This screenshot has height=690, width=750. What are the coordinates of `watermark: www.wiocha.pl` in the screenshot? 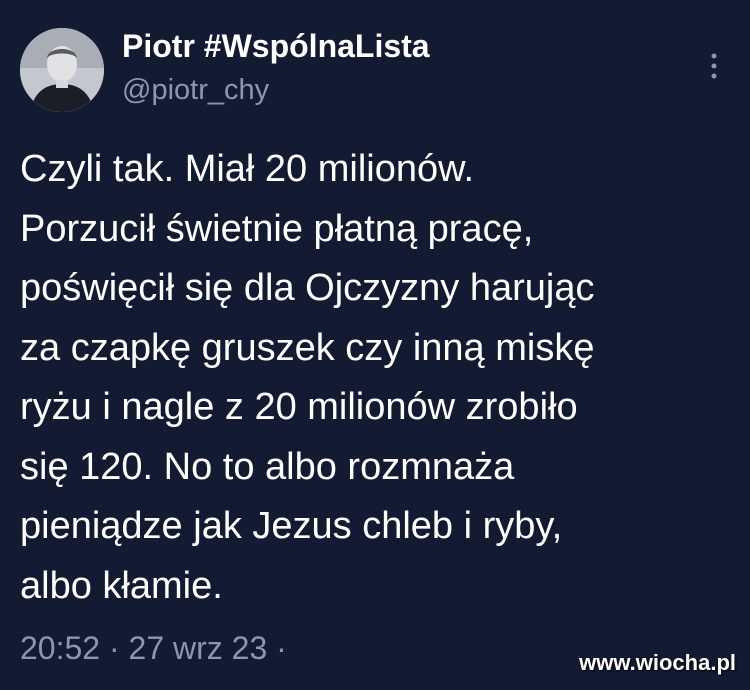 It's located at (657, 662).